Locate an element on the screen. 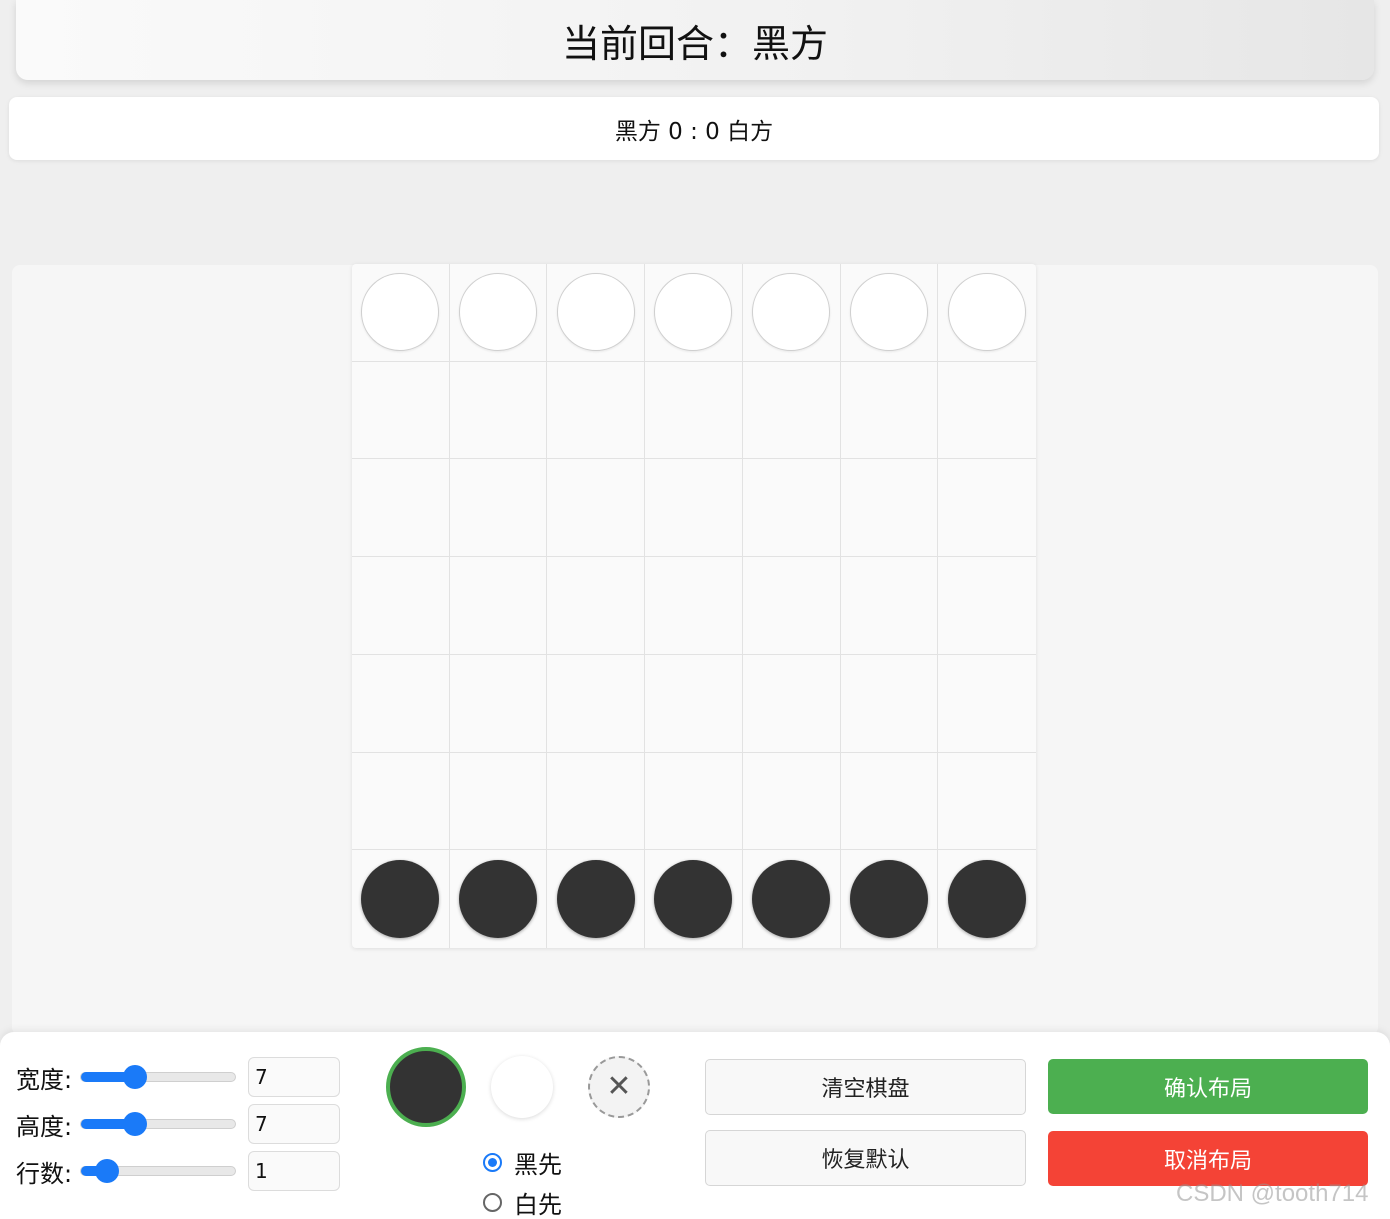 The width and height of the screenshot is (1390, 1219). height-slider is located at coordinates (158, 1124).